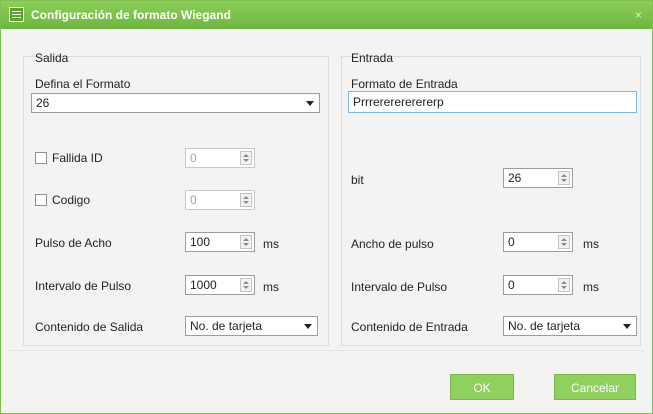 The height and width of the screenshot is (414, 653). What do you see at coordinates (398, 102) in the screenshot?
I see `input-format-value: Prrrererererererp` at bounding box center [398, 102].